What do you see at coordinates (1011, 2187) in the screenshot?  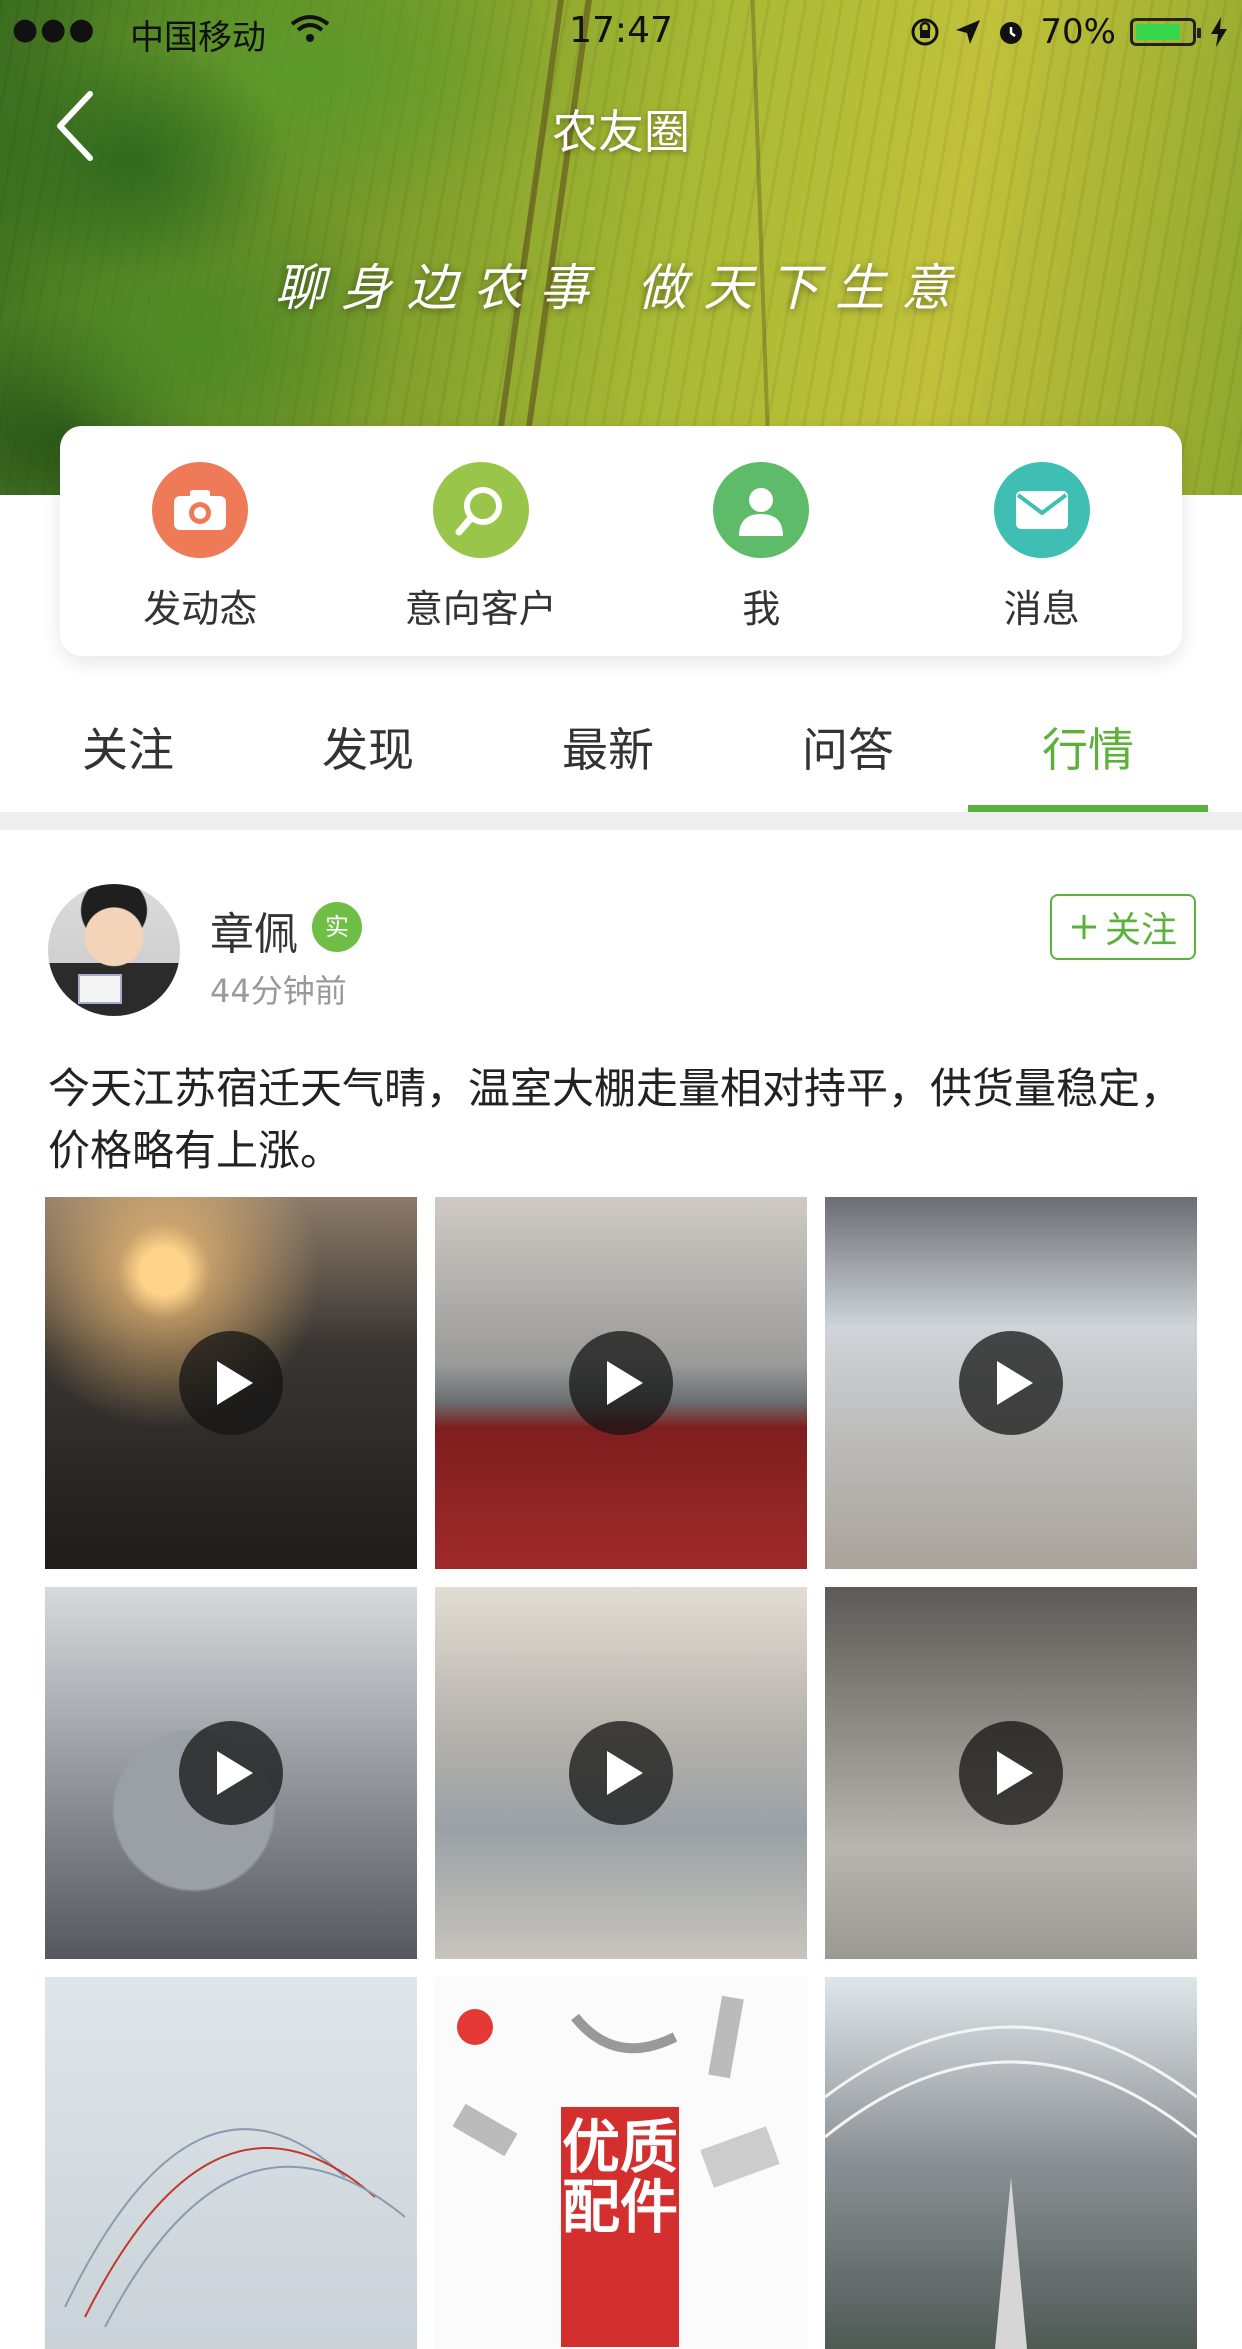 I see `greenhouse-interior-image` at bounding box center [1011, 2187].